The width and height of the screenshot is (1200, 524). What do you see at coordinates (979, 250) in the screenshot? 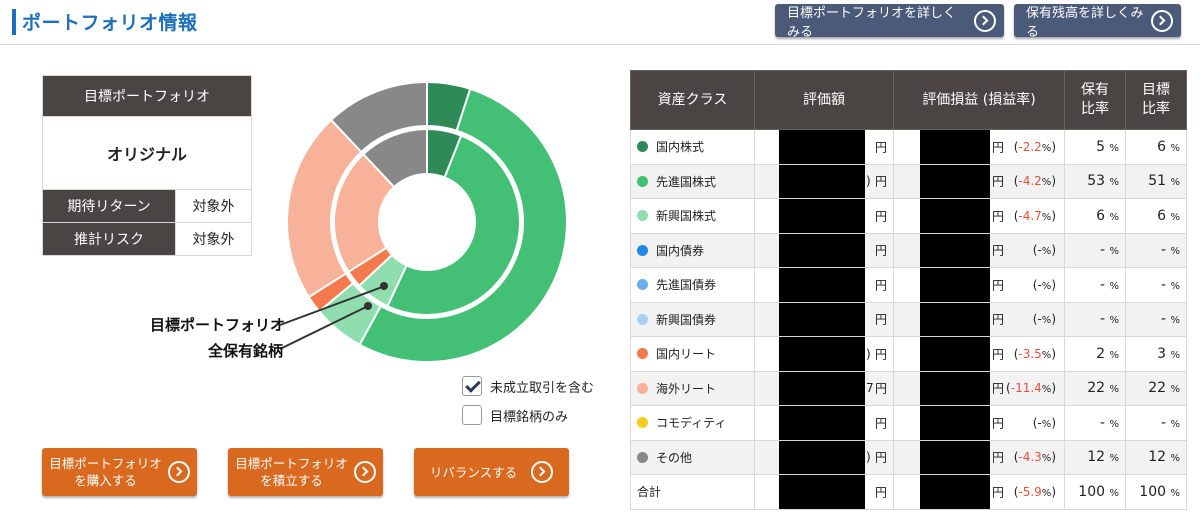
I see `pl-cell: 円 (-%)` at bounding box center [979, 250].